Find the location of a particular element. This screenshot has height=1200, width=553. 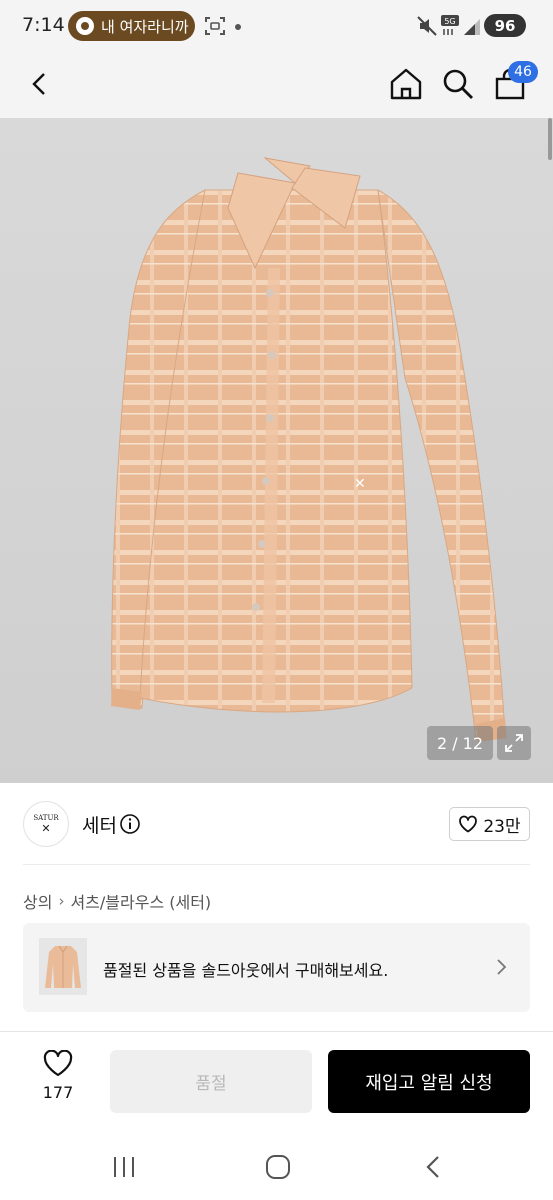

soldout-banner-text: 품절된 상품을 솔드아웃에서 구매해보세요. is located at coordinates (246, 970).